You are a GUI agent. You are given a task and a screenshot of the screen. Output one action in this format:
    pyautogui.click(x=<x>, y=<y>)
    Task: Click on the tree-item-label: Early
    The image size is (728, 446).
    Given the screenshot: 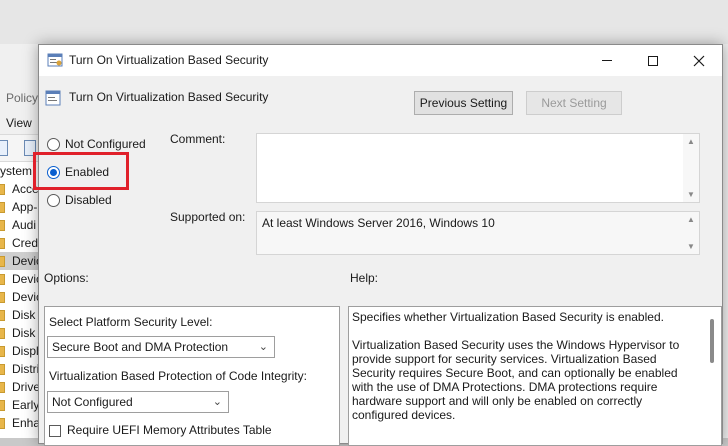 What is the action you would take?
    pyautogui.click(x=26, y=405)
    